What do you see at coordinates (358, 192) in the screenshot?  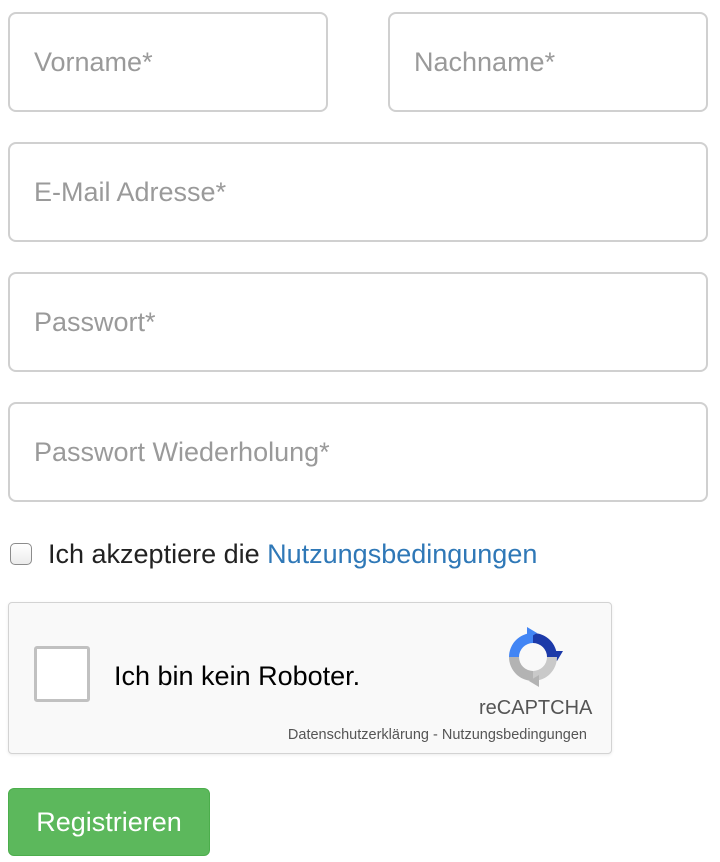 I see `email-field` at bounding box center [358, 192].